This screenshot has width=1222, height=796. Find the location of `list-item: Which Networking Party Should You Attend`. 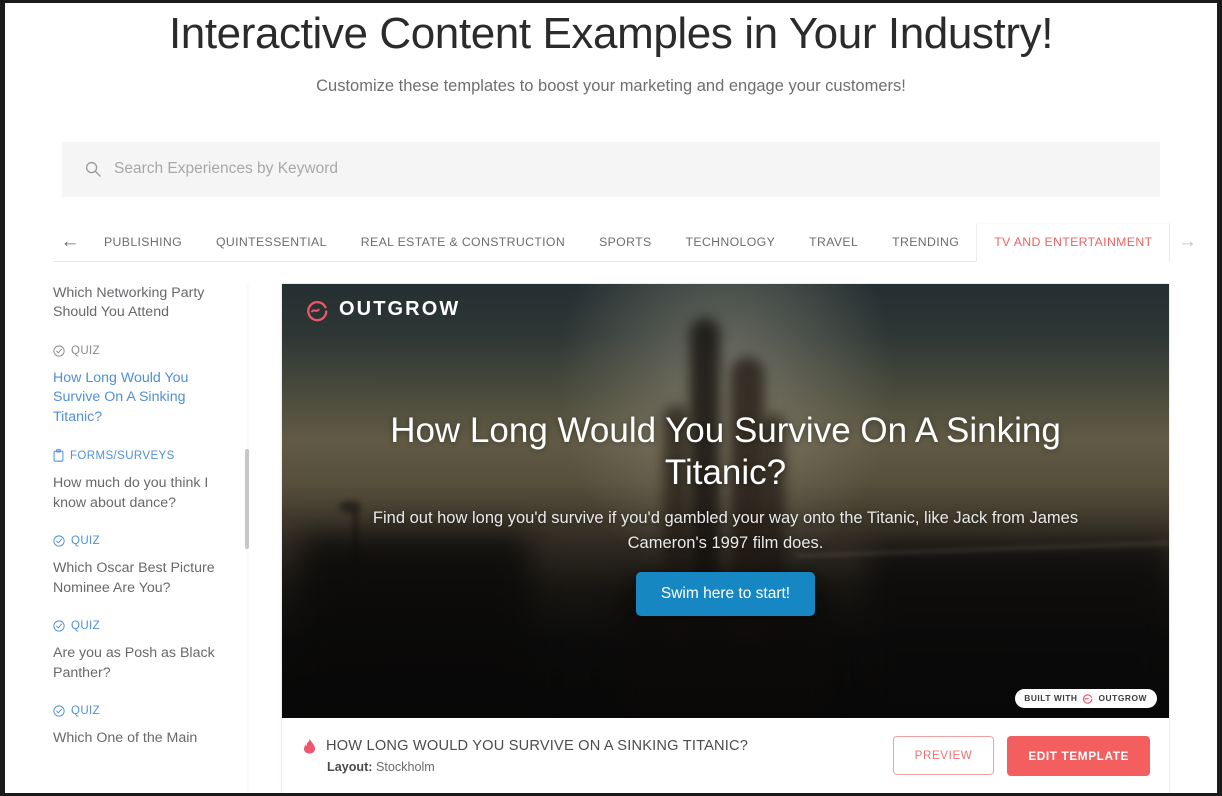

list-item: Which Networking Party Should You Attend is located at coordinates (144, 303).